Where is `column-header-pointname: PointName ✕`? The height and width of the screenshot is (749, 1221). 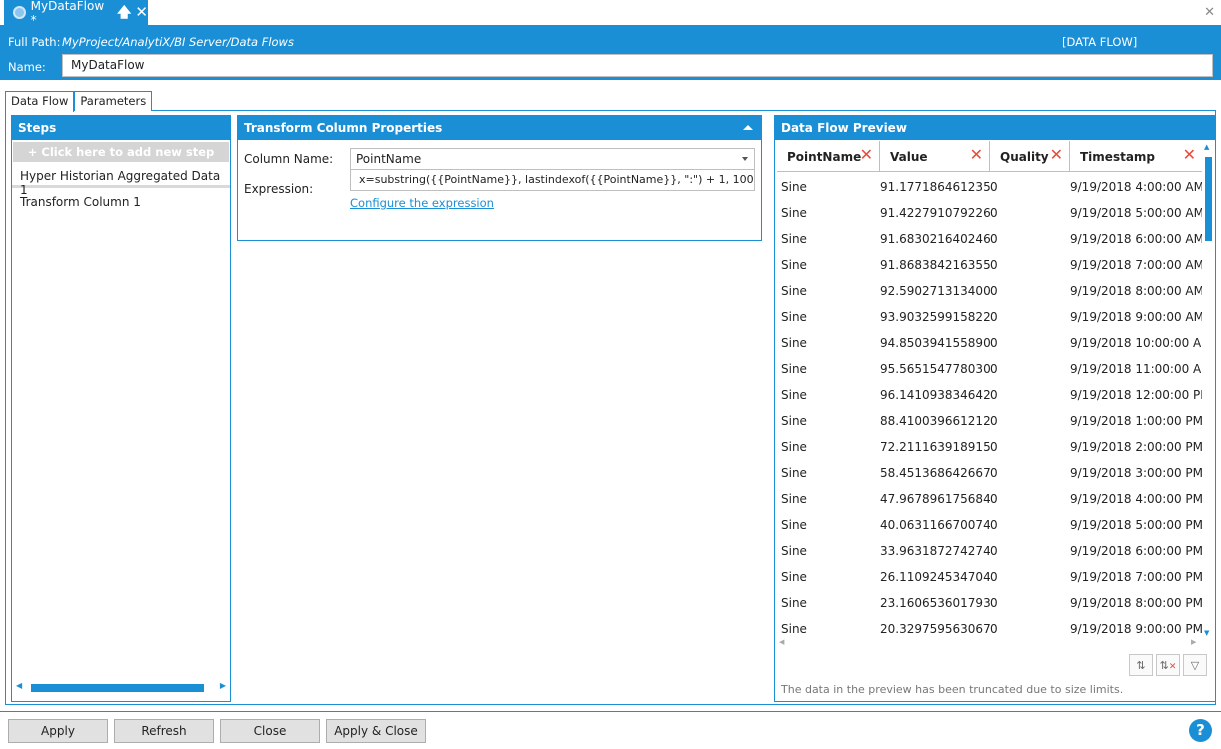
column-header-pointname: PointName ✕ is located at coordinates (828, 156).